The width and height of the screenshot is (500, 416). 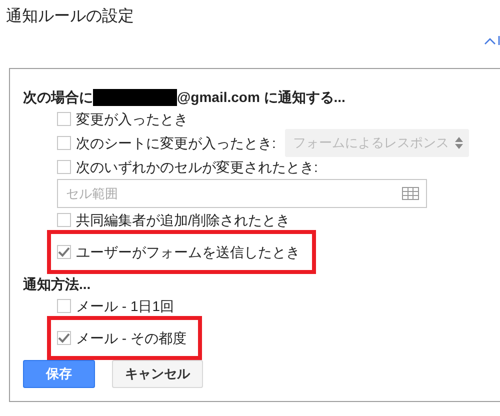 I want to click on cancel-button: キャンセル, so click(x=157, y=374).